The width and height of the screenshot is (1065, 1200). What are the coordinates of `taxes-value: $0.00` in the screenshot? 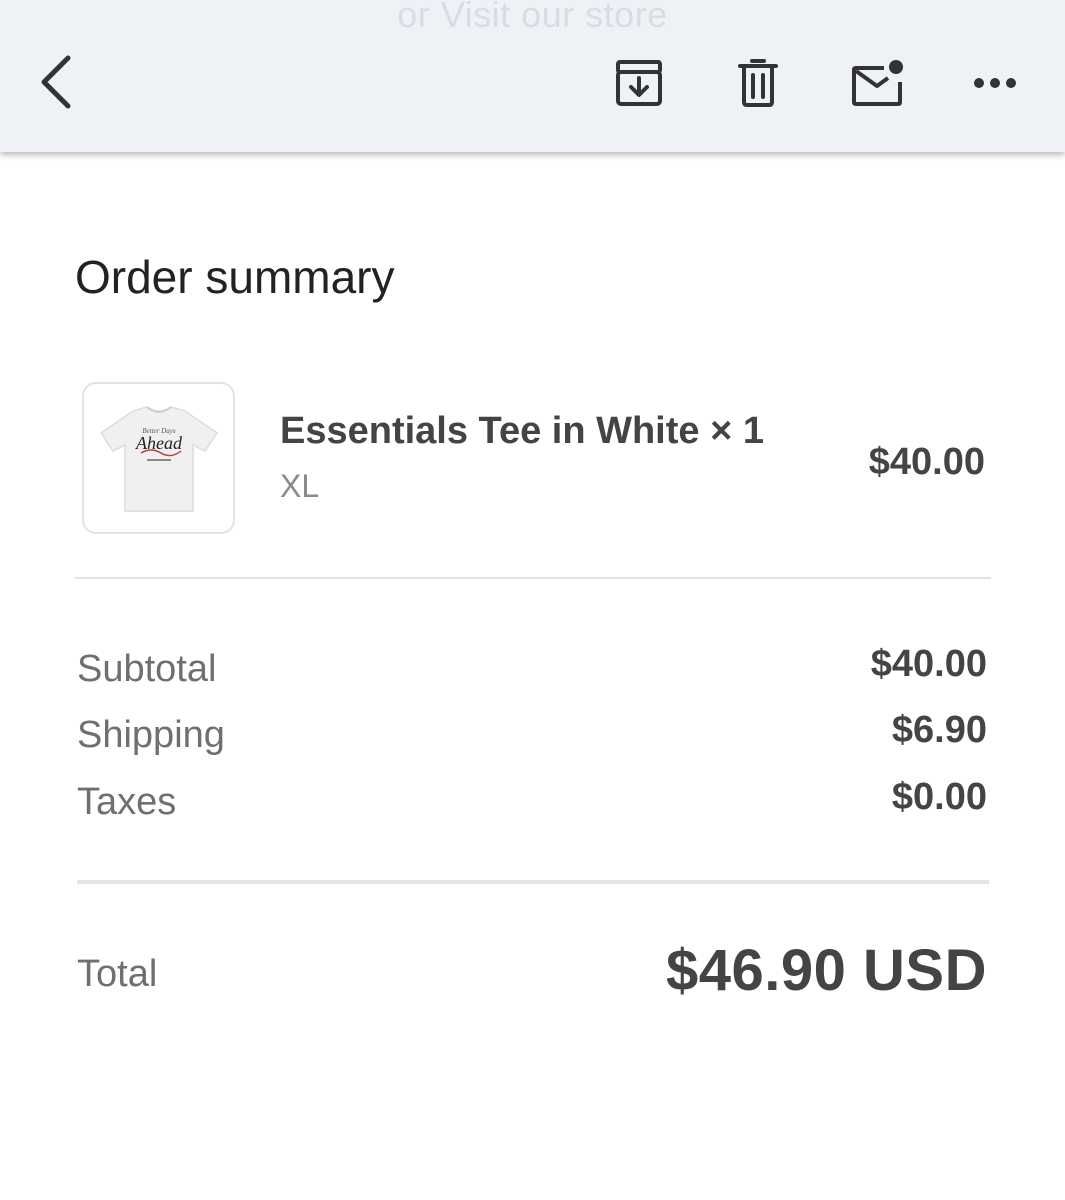 It's located at (939, 797).